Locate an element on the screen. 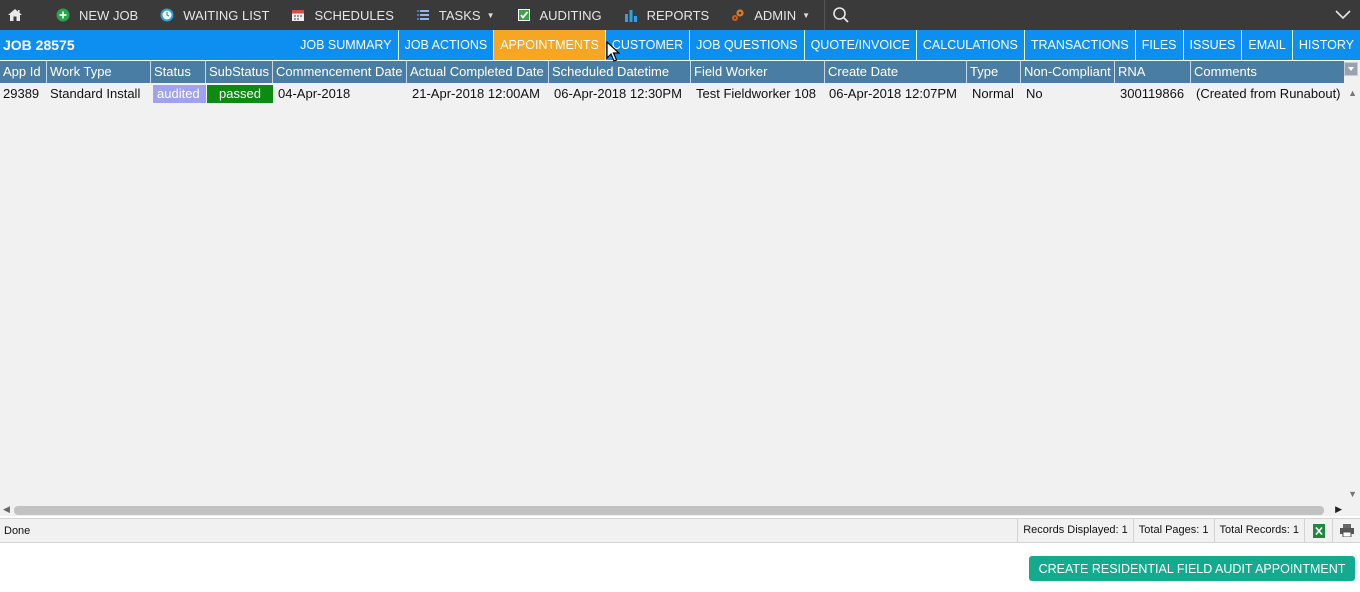 This screenshot has height=592, width=1360. column-header: Actual Completed Date is located at coordinates (478, 72).